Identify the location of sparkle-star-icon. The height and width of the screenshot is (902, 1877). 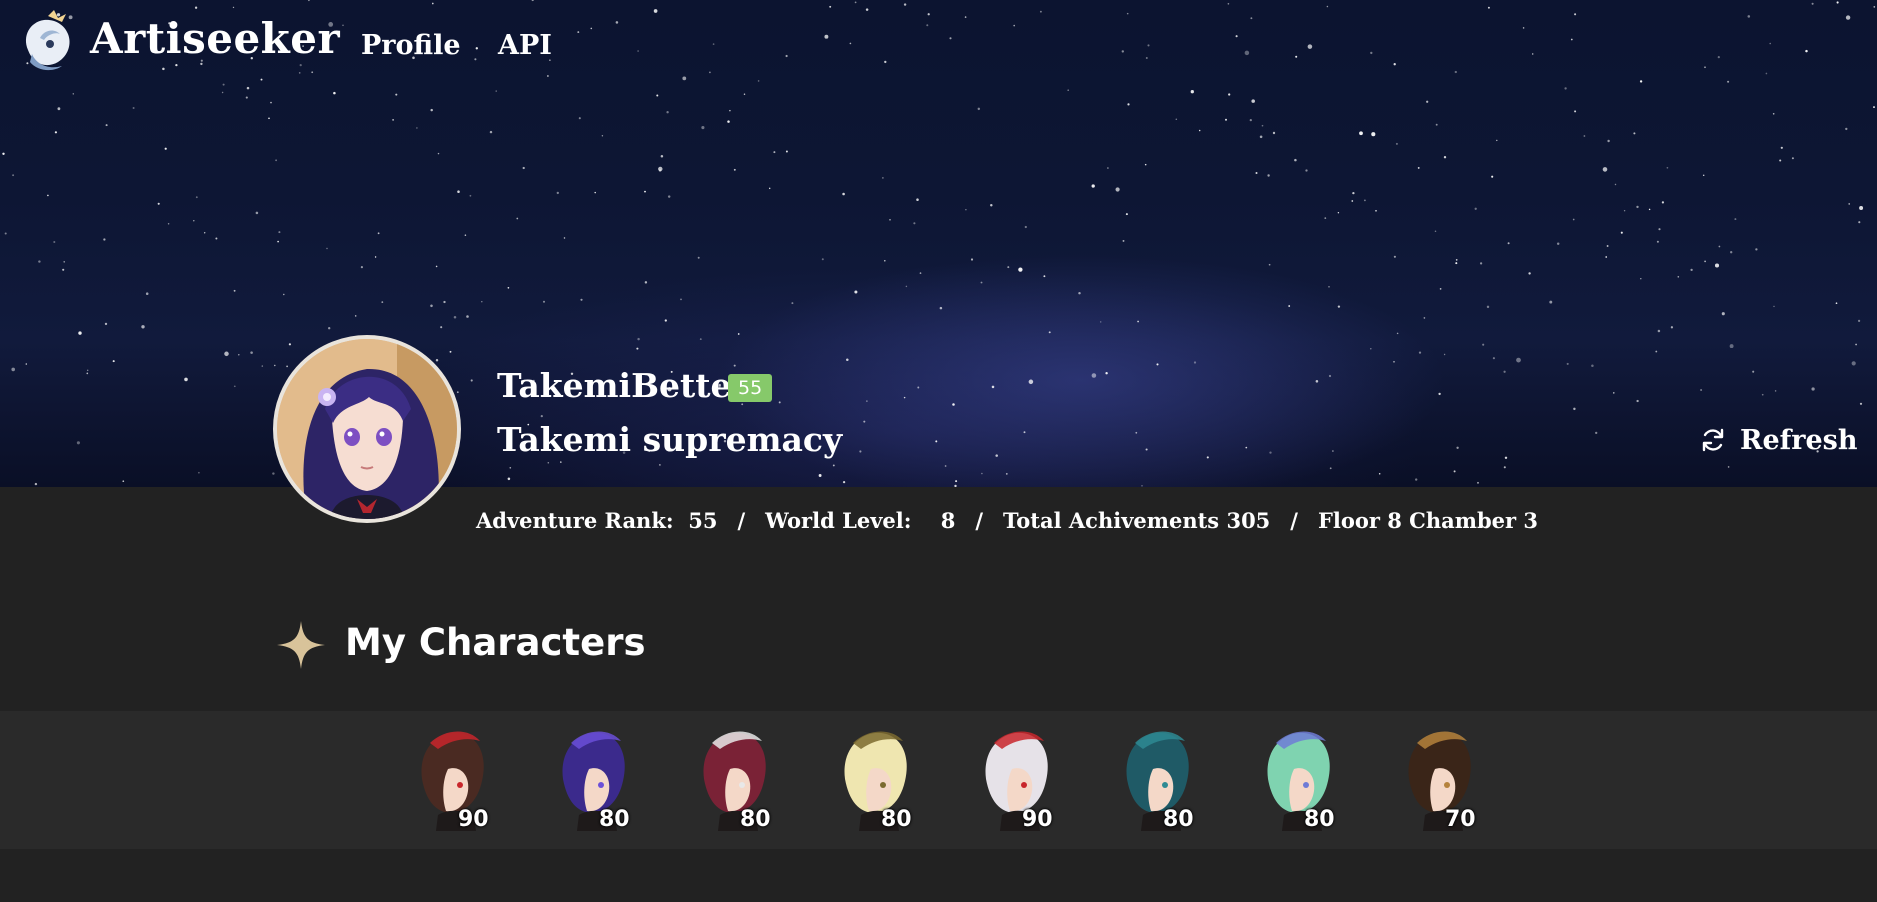
(301, 645).